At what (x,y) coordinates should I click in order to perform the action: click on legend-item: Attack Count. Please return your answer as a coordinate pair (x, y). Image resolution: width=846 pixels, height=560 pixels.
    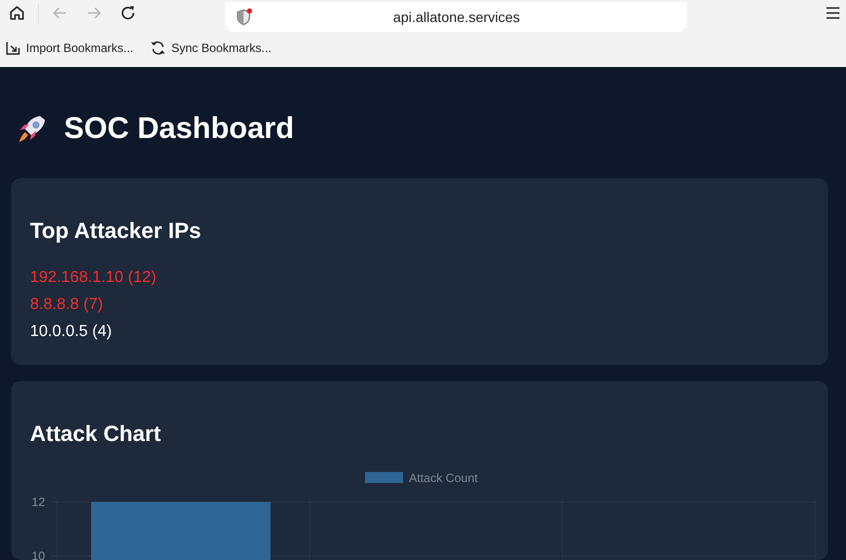
    Looking at the image, I should click on (421, 477).